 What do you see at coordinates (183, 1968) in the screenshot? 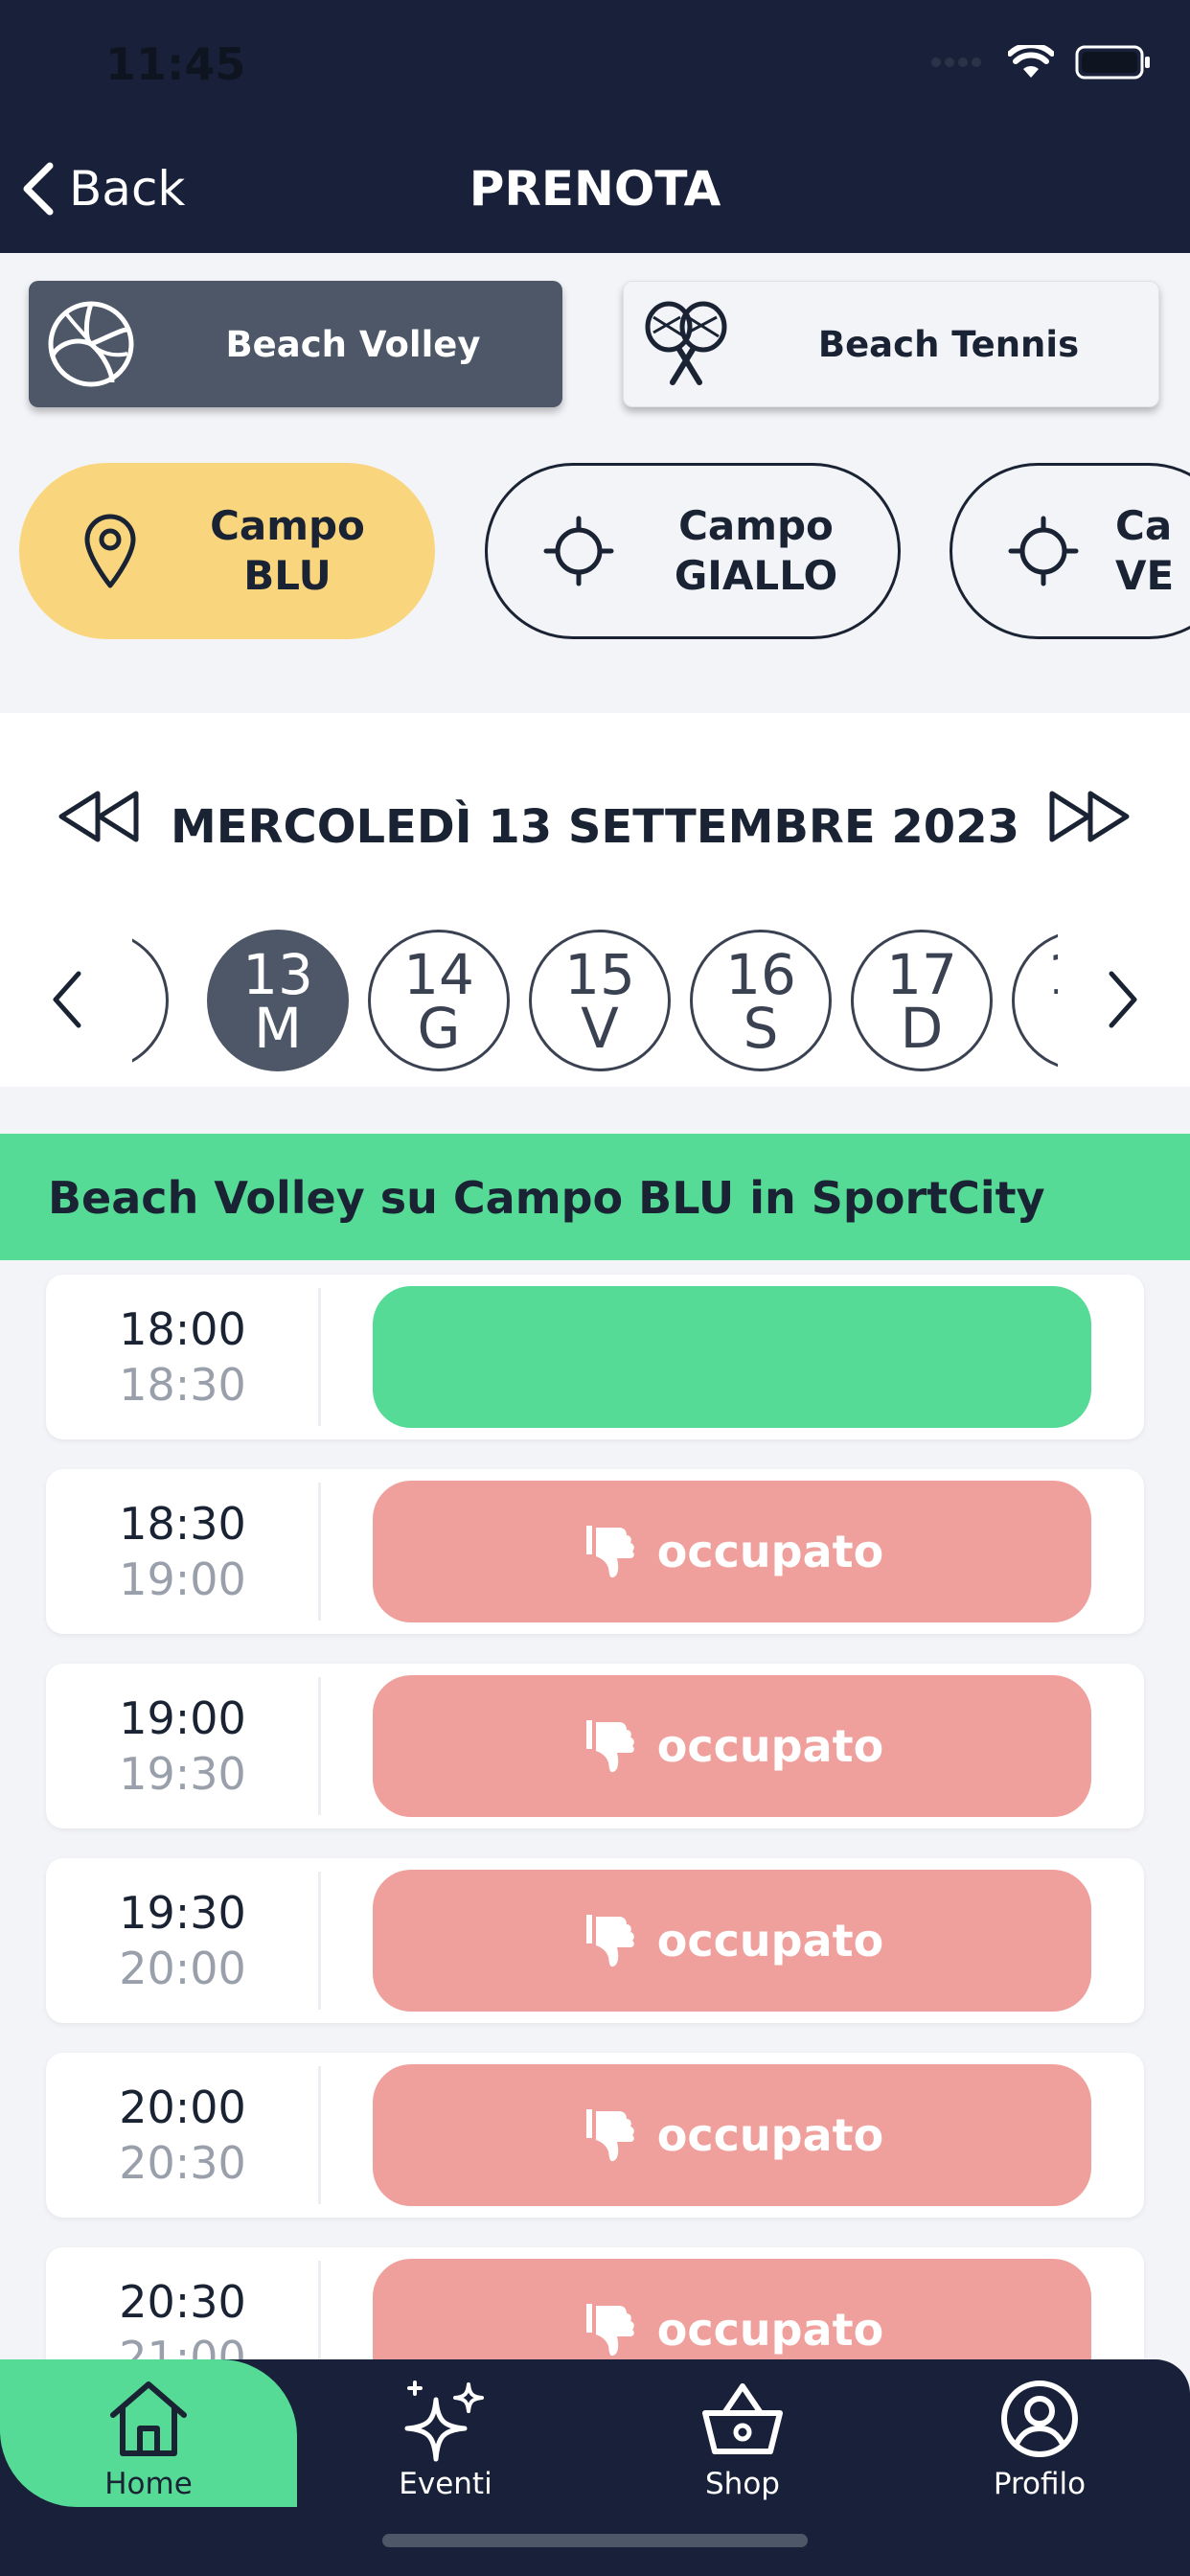
I see `slot-end: 20:00` at bounding box center [183, 1968].